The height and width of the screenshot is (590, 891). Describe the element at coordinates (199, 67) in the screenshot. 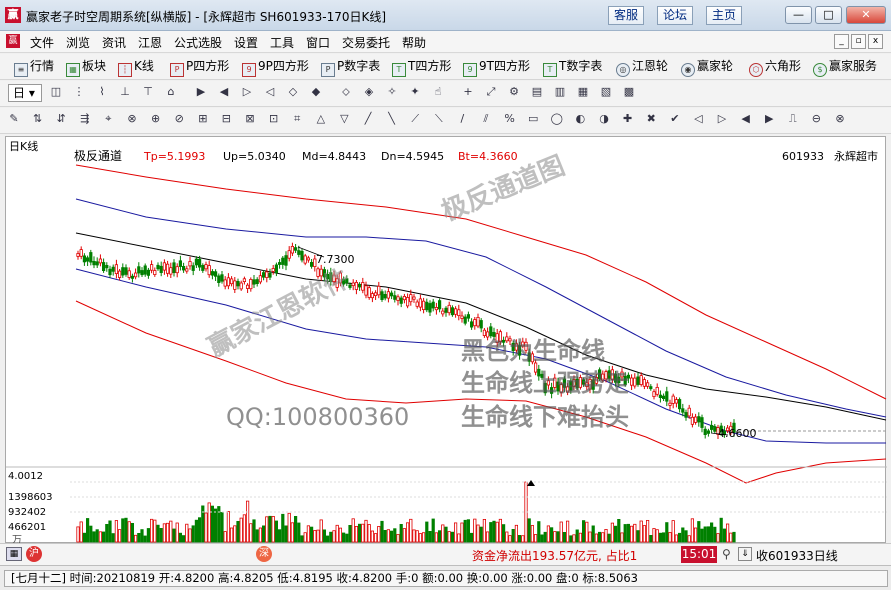

I see `toolbar-p-square: P P四方形` at that location.